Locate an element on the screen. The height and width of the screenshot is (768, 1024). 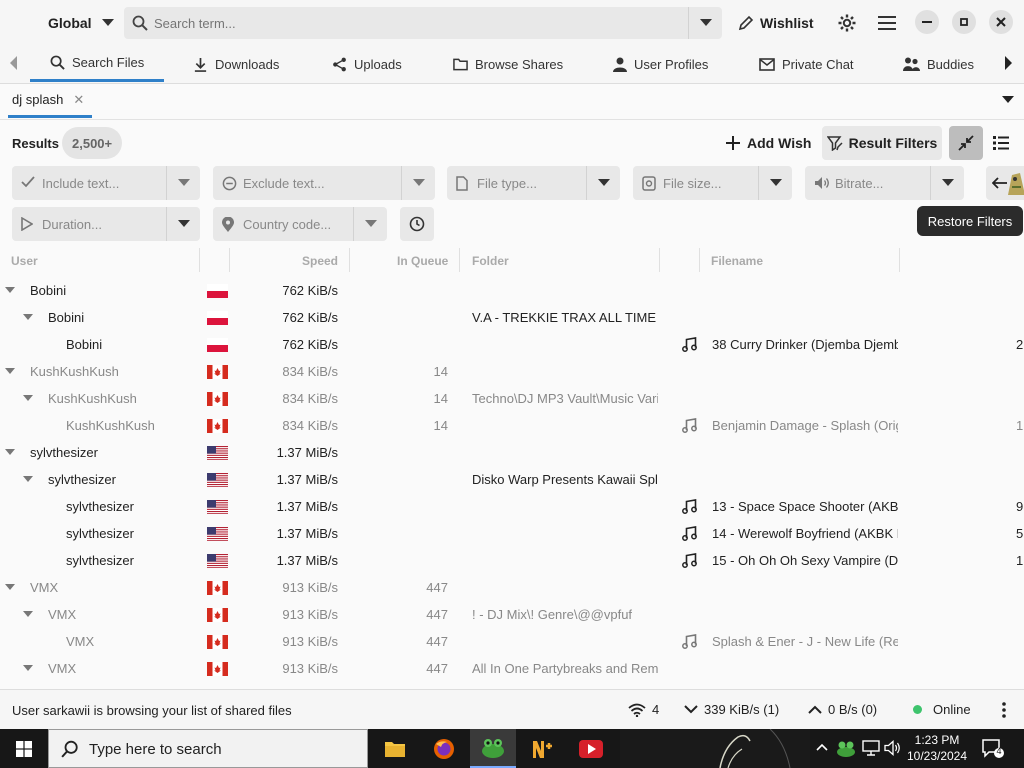
download-speed-indicator: 339 KiB/s (1) is located at coordinates (731, 709).